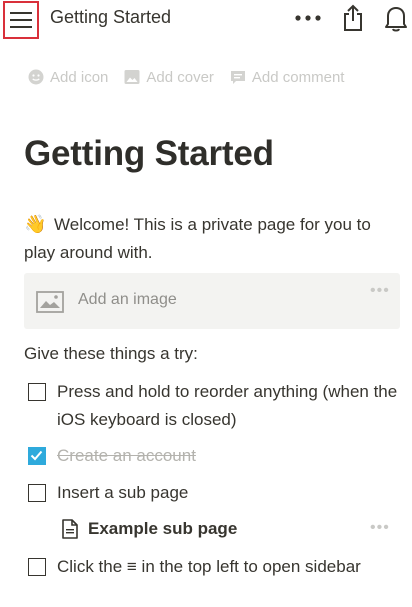 This screenshot has width=412, height=607. I want to click on more-horizontal-icon, so click(308, 18).